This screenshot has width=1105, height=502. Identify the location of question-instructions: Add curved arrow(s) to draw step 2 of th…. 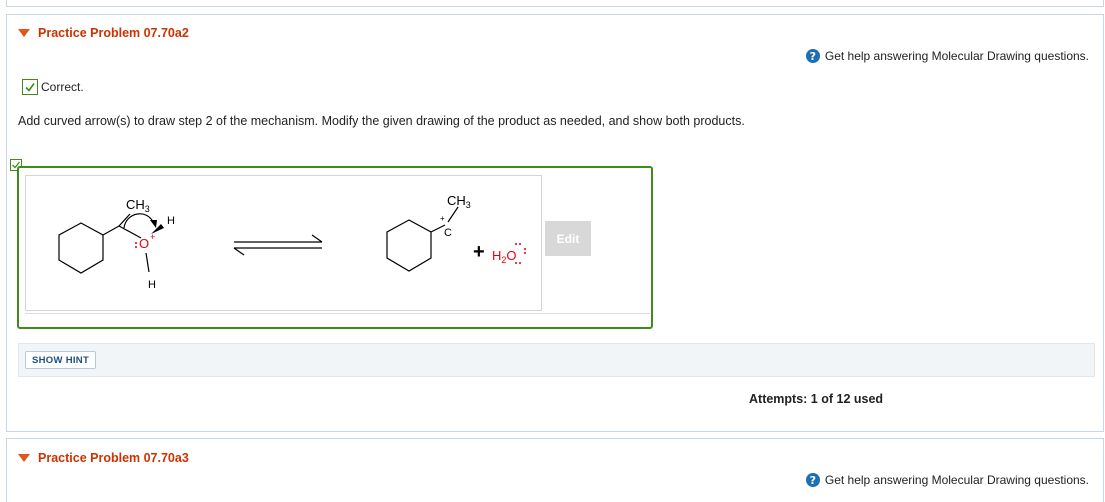
(381, 121).